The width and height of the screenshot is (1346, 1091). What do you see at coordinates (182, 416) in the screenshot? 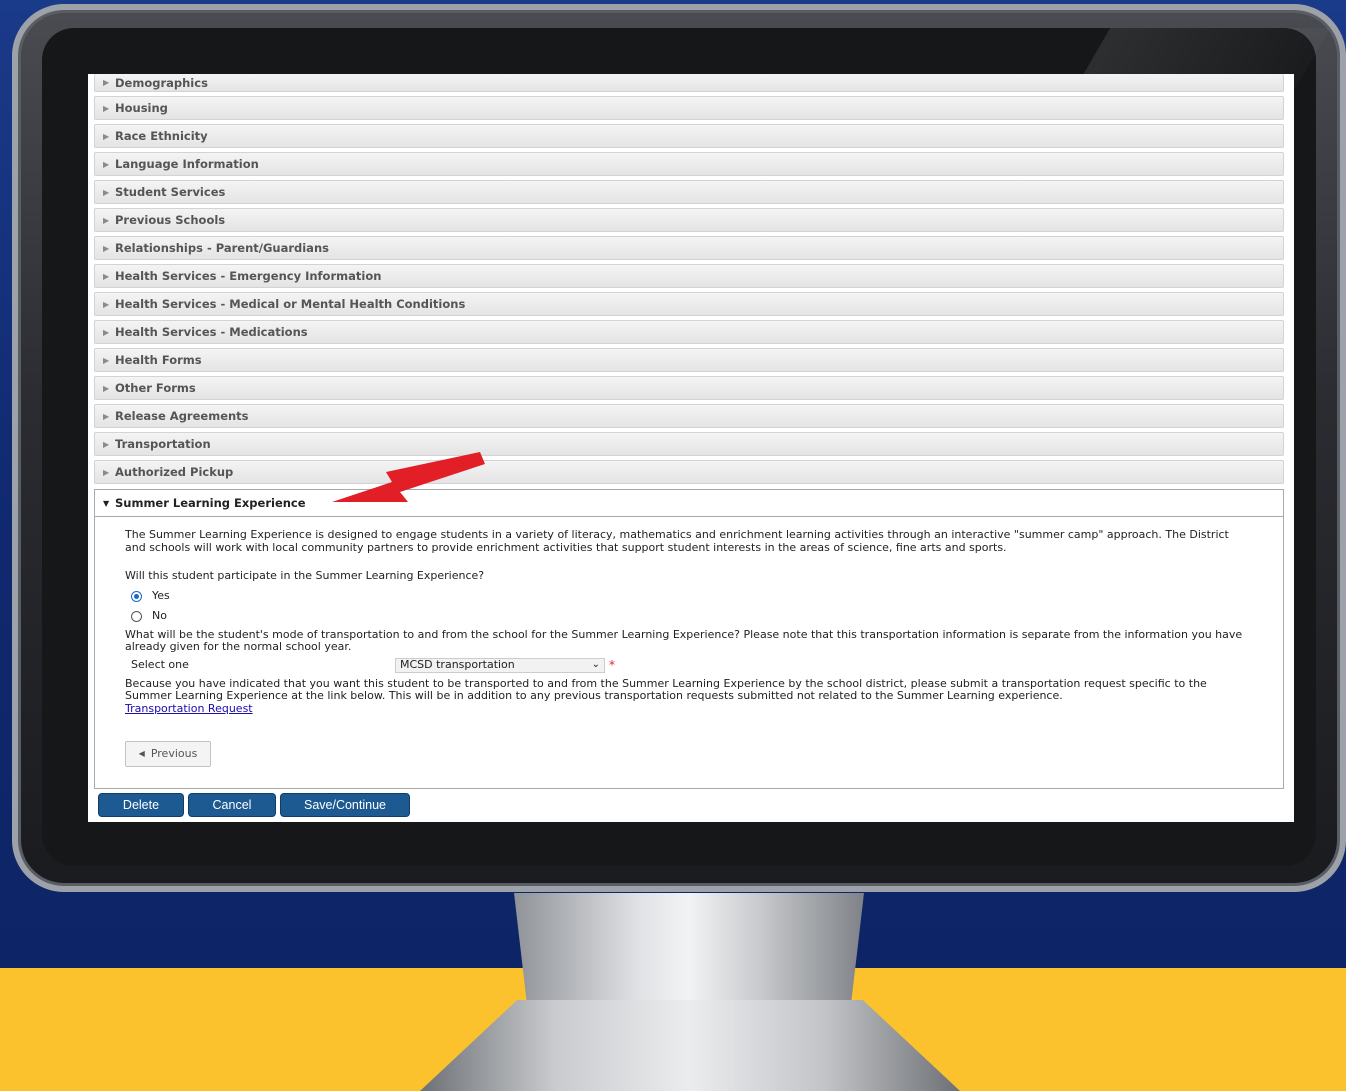
I see `accordion-section-label: Release Agreements` at bounding box center [182, 416].